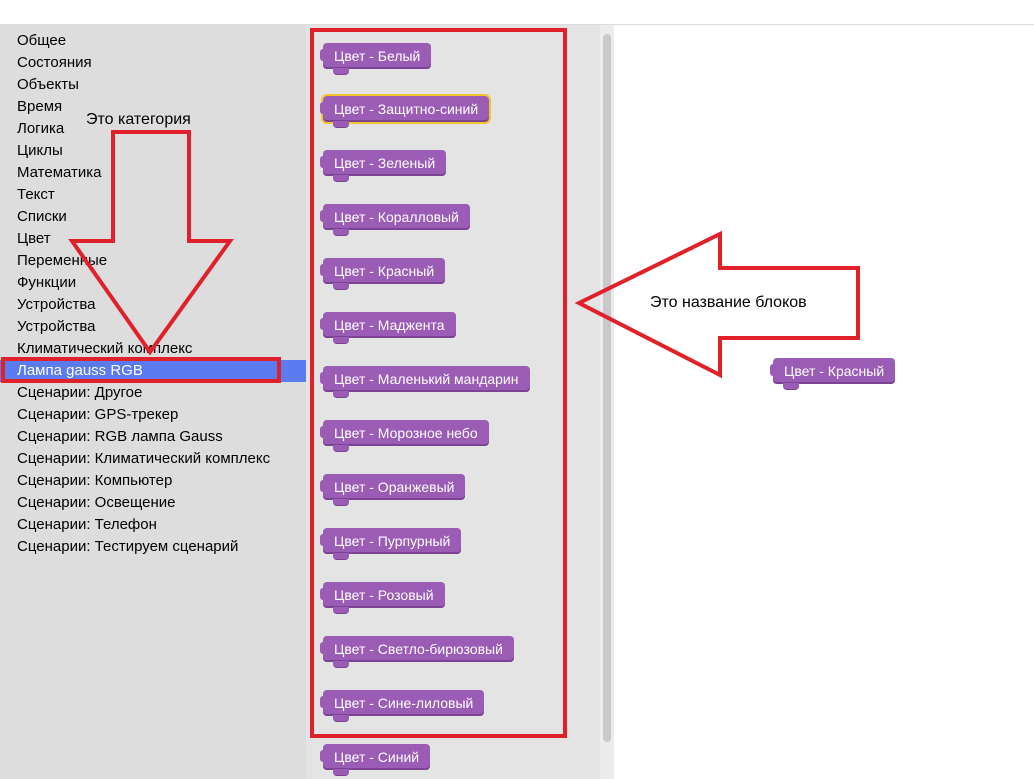  Describe the element at coordinates (153, 415) in the screenshot. I see `category-scenarios-gps: Сценарии: GPS-трекер` at that location.